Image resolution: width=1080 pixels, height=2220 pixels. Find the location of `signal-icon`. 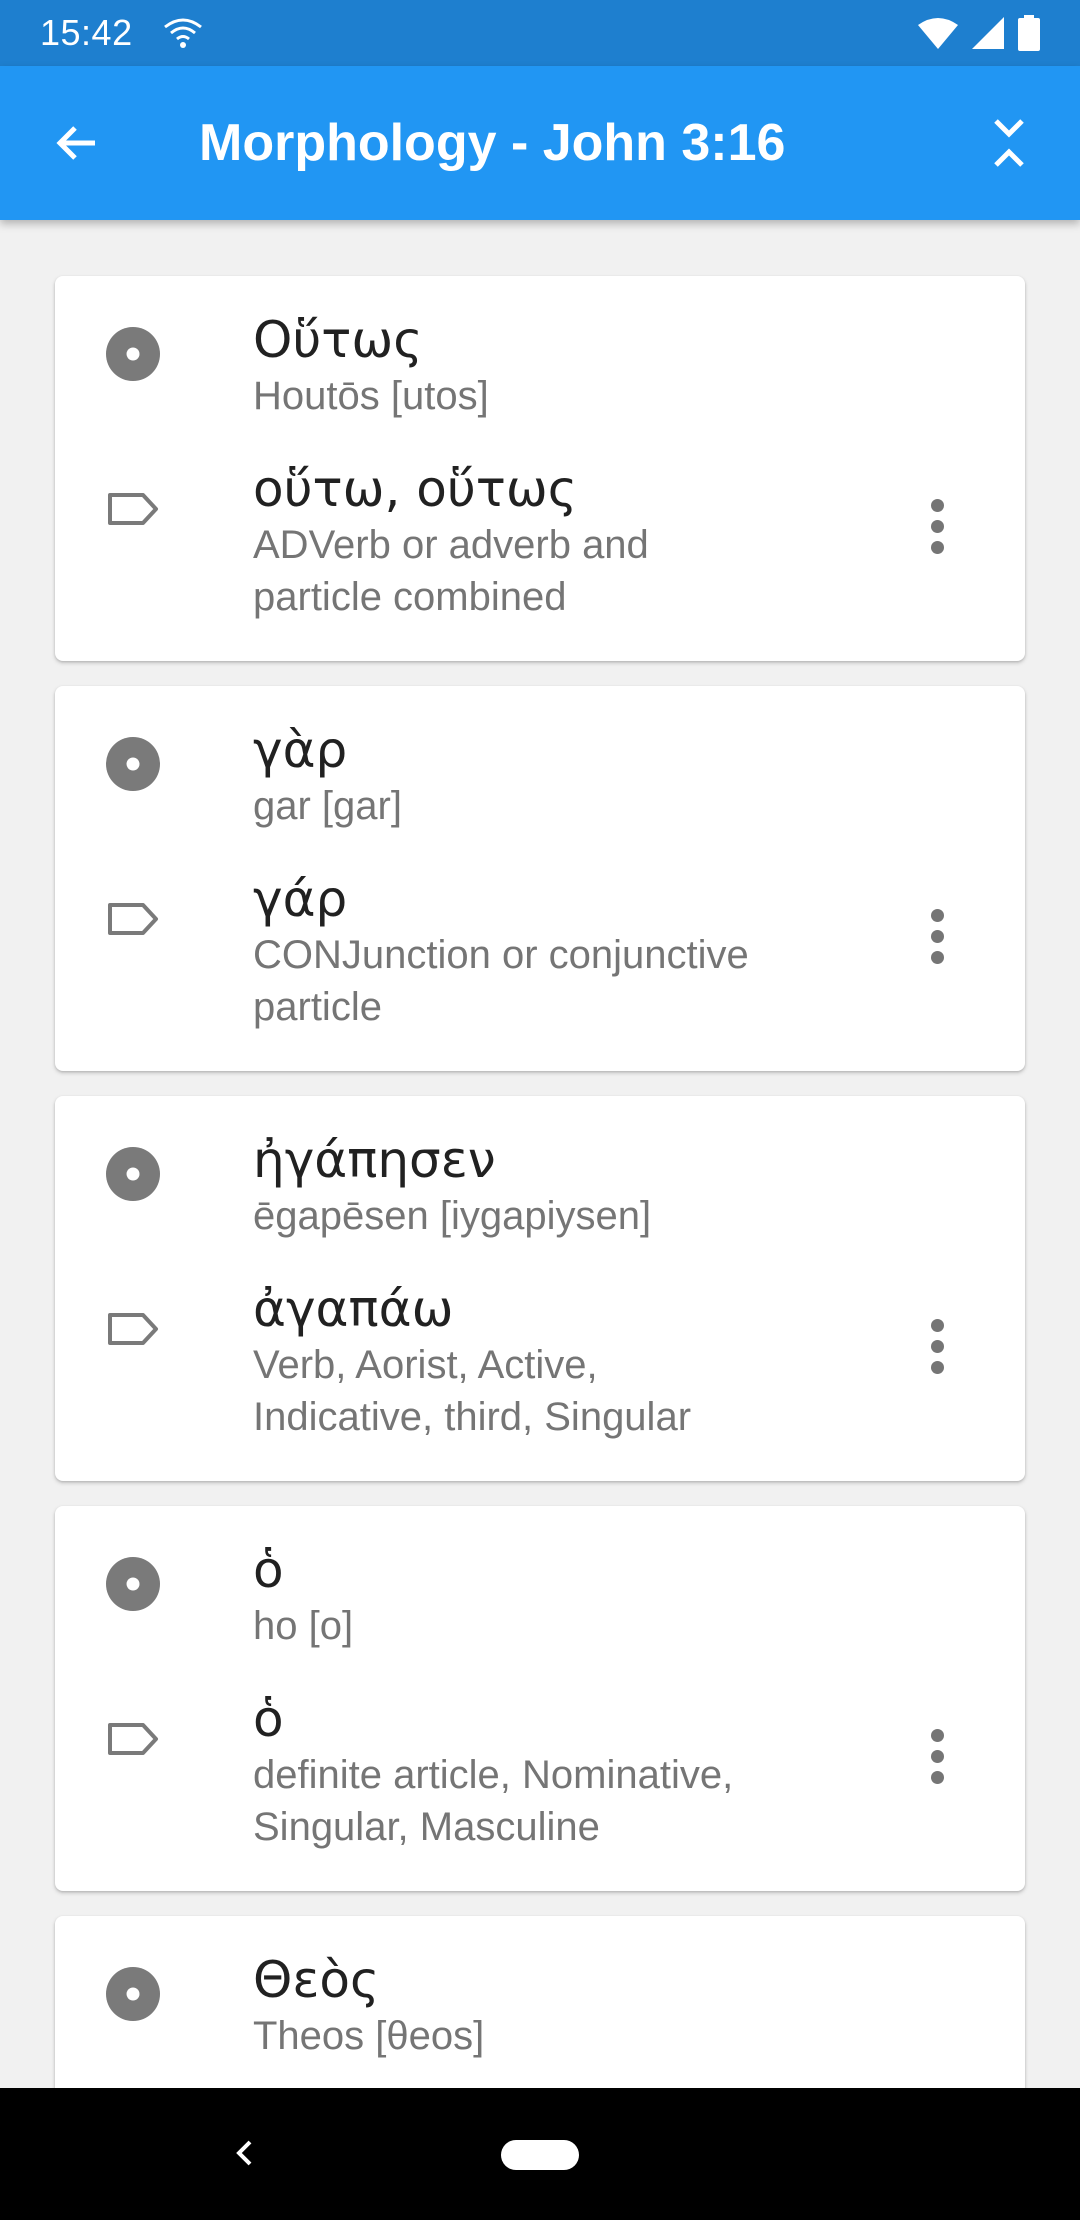

signal-icon is located at coordinates (988, 33).